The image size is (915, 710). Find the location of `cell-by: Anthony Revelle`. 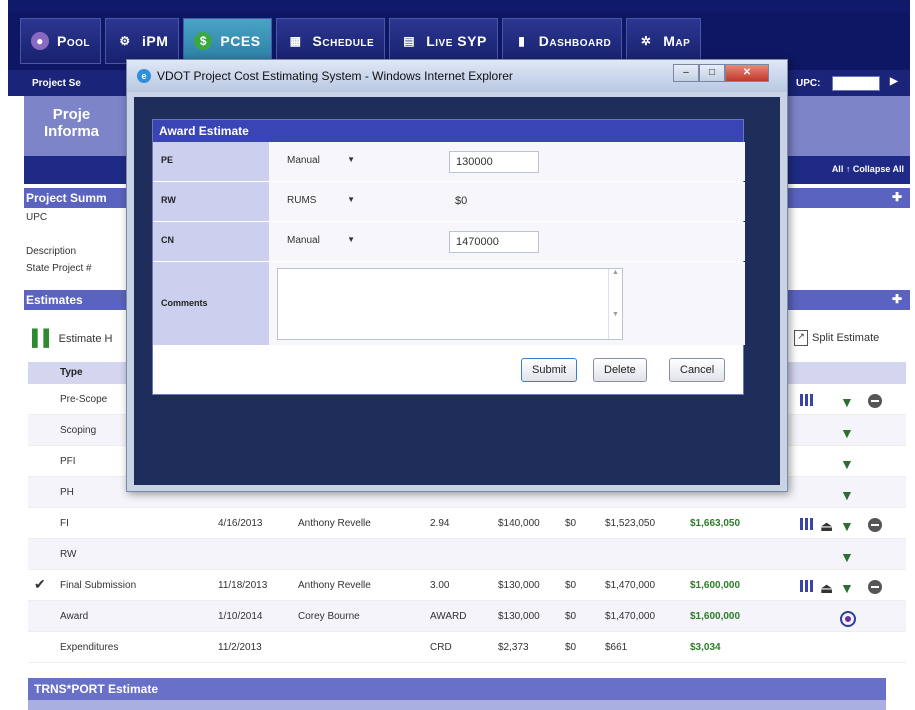

cell-by: Anthony Revelle is located at coordinates (334, 585).